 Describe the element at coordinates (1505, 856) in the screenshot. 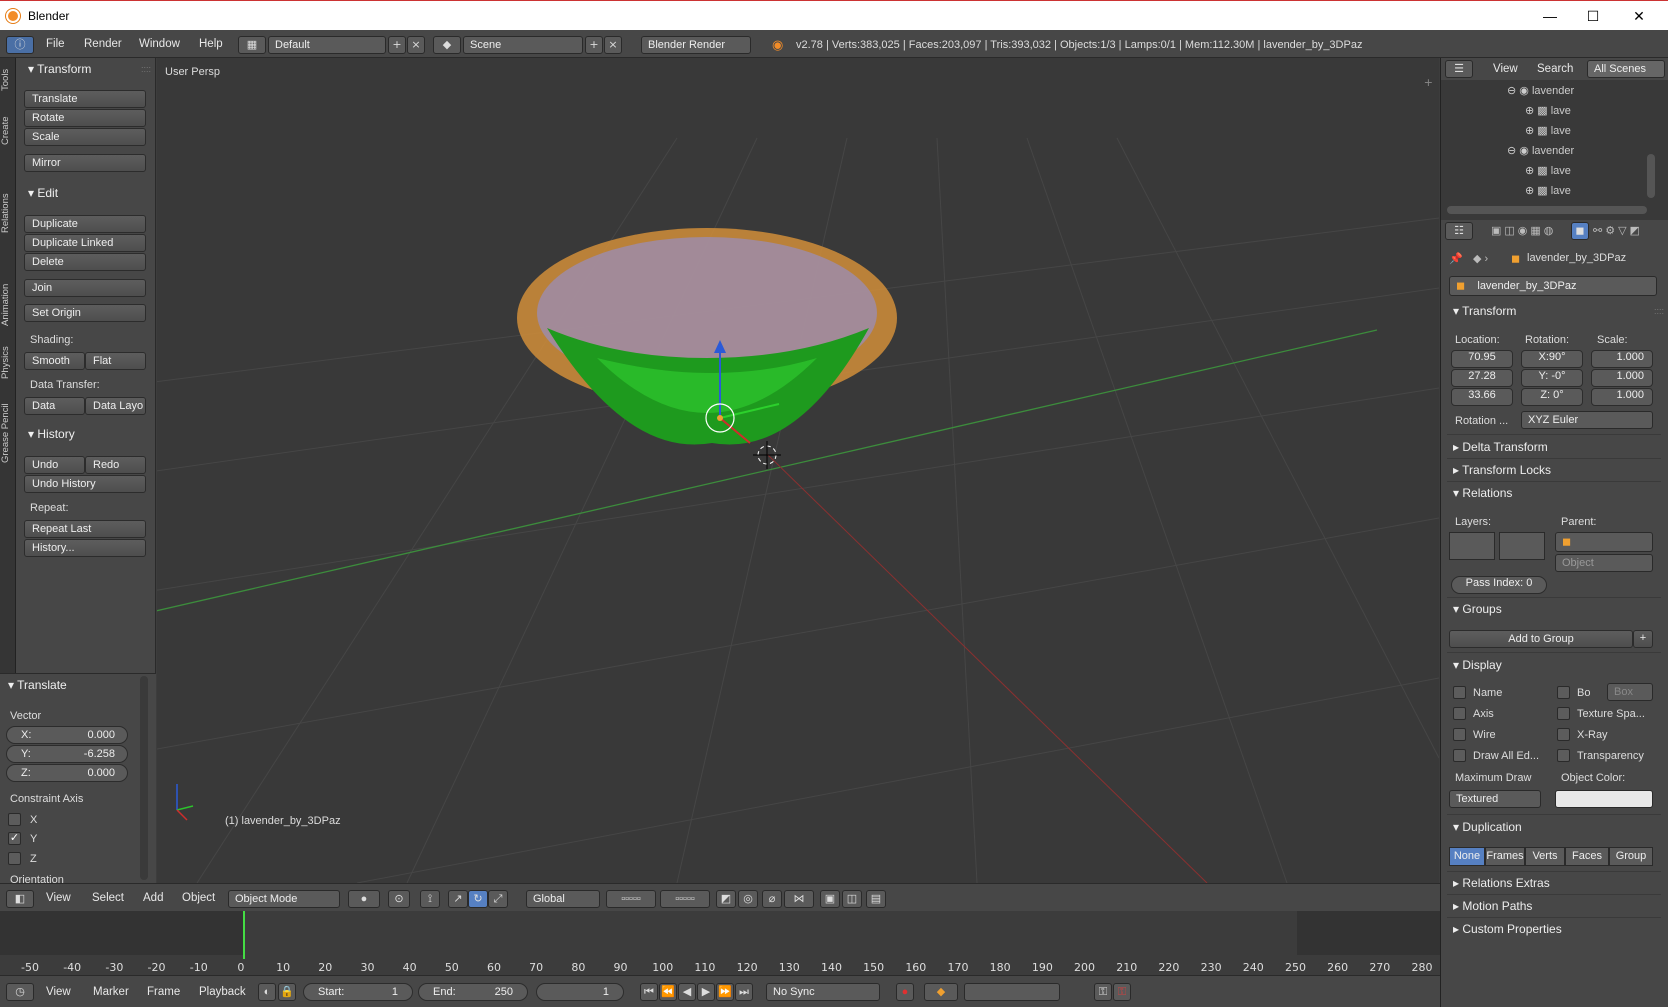

I see `dupli-frames-toggle: Frames` at that location.